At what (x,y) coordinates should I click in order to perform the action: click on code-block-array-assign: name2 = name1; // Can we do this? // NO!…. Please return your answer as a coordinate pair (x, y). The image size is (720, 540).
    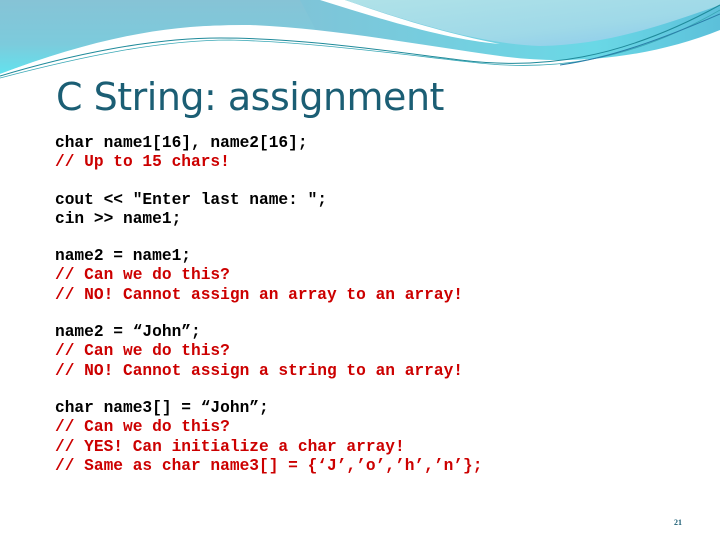
    Looking at the image, I should click on (375, 276).